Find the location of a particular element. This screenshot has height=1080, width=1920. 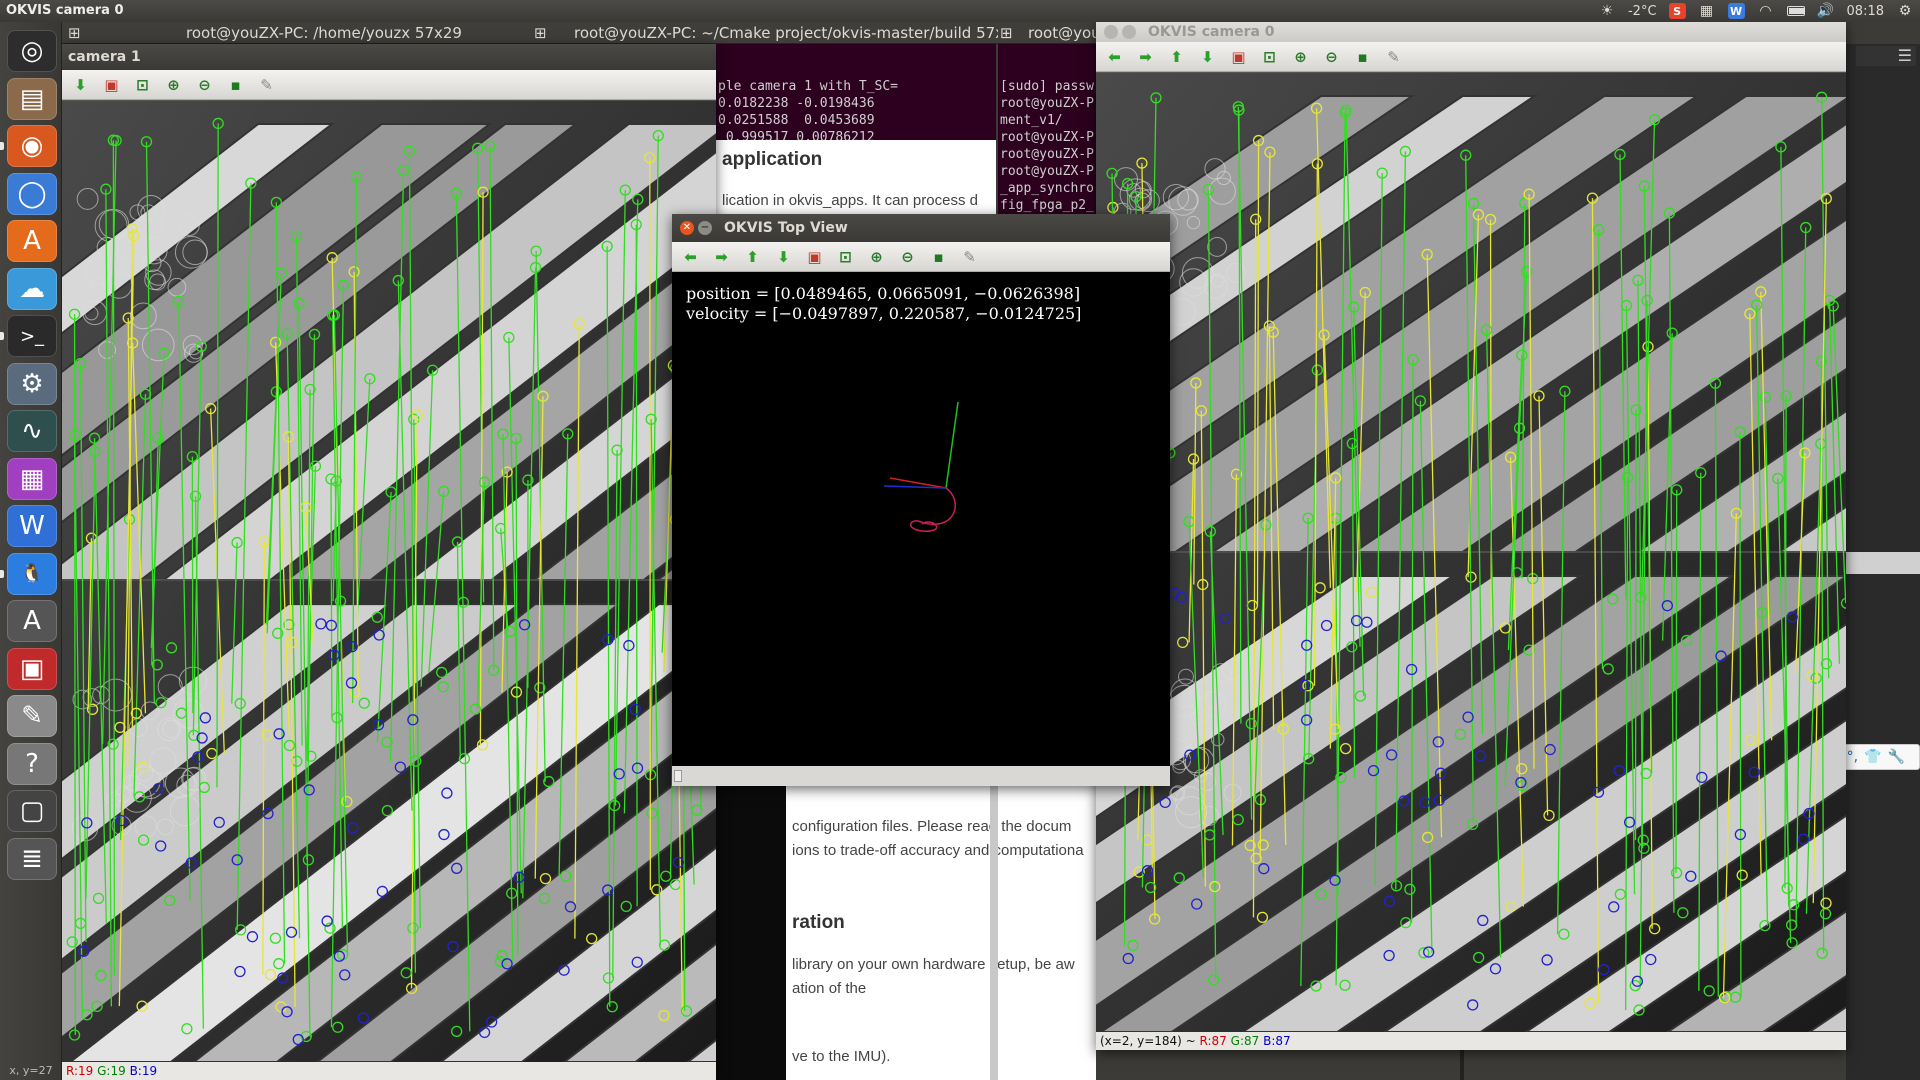

terminal-tab-1: root@youZX-PC: /home/youzx 57x29 is located at coordinates (324, 33).